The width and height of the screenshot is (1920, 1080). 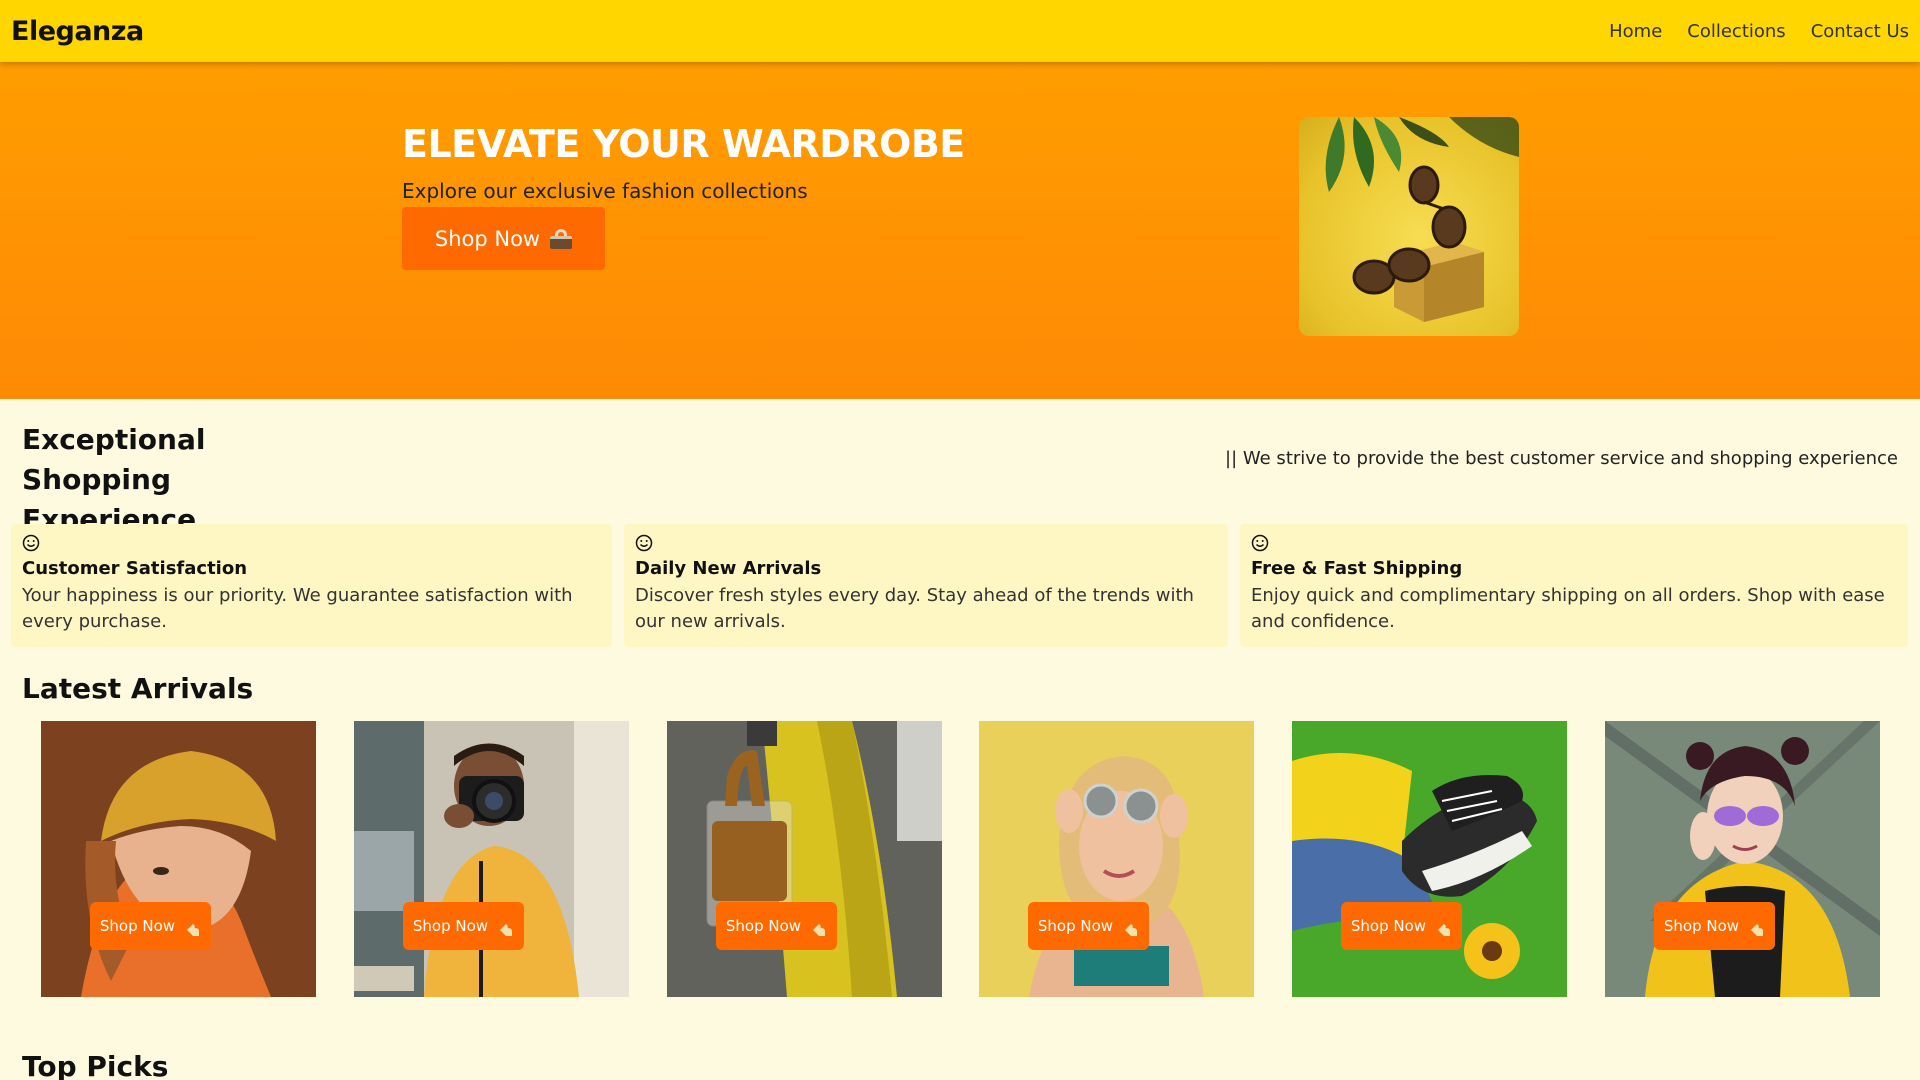 What do you see at coordinates (77, 31) in the screenshot?
I see `brand-logo: Eleganza` at bounding box center [77, 31].